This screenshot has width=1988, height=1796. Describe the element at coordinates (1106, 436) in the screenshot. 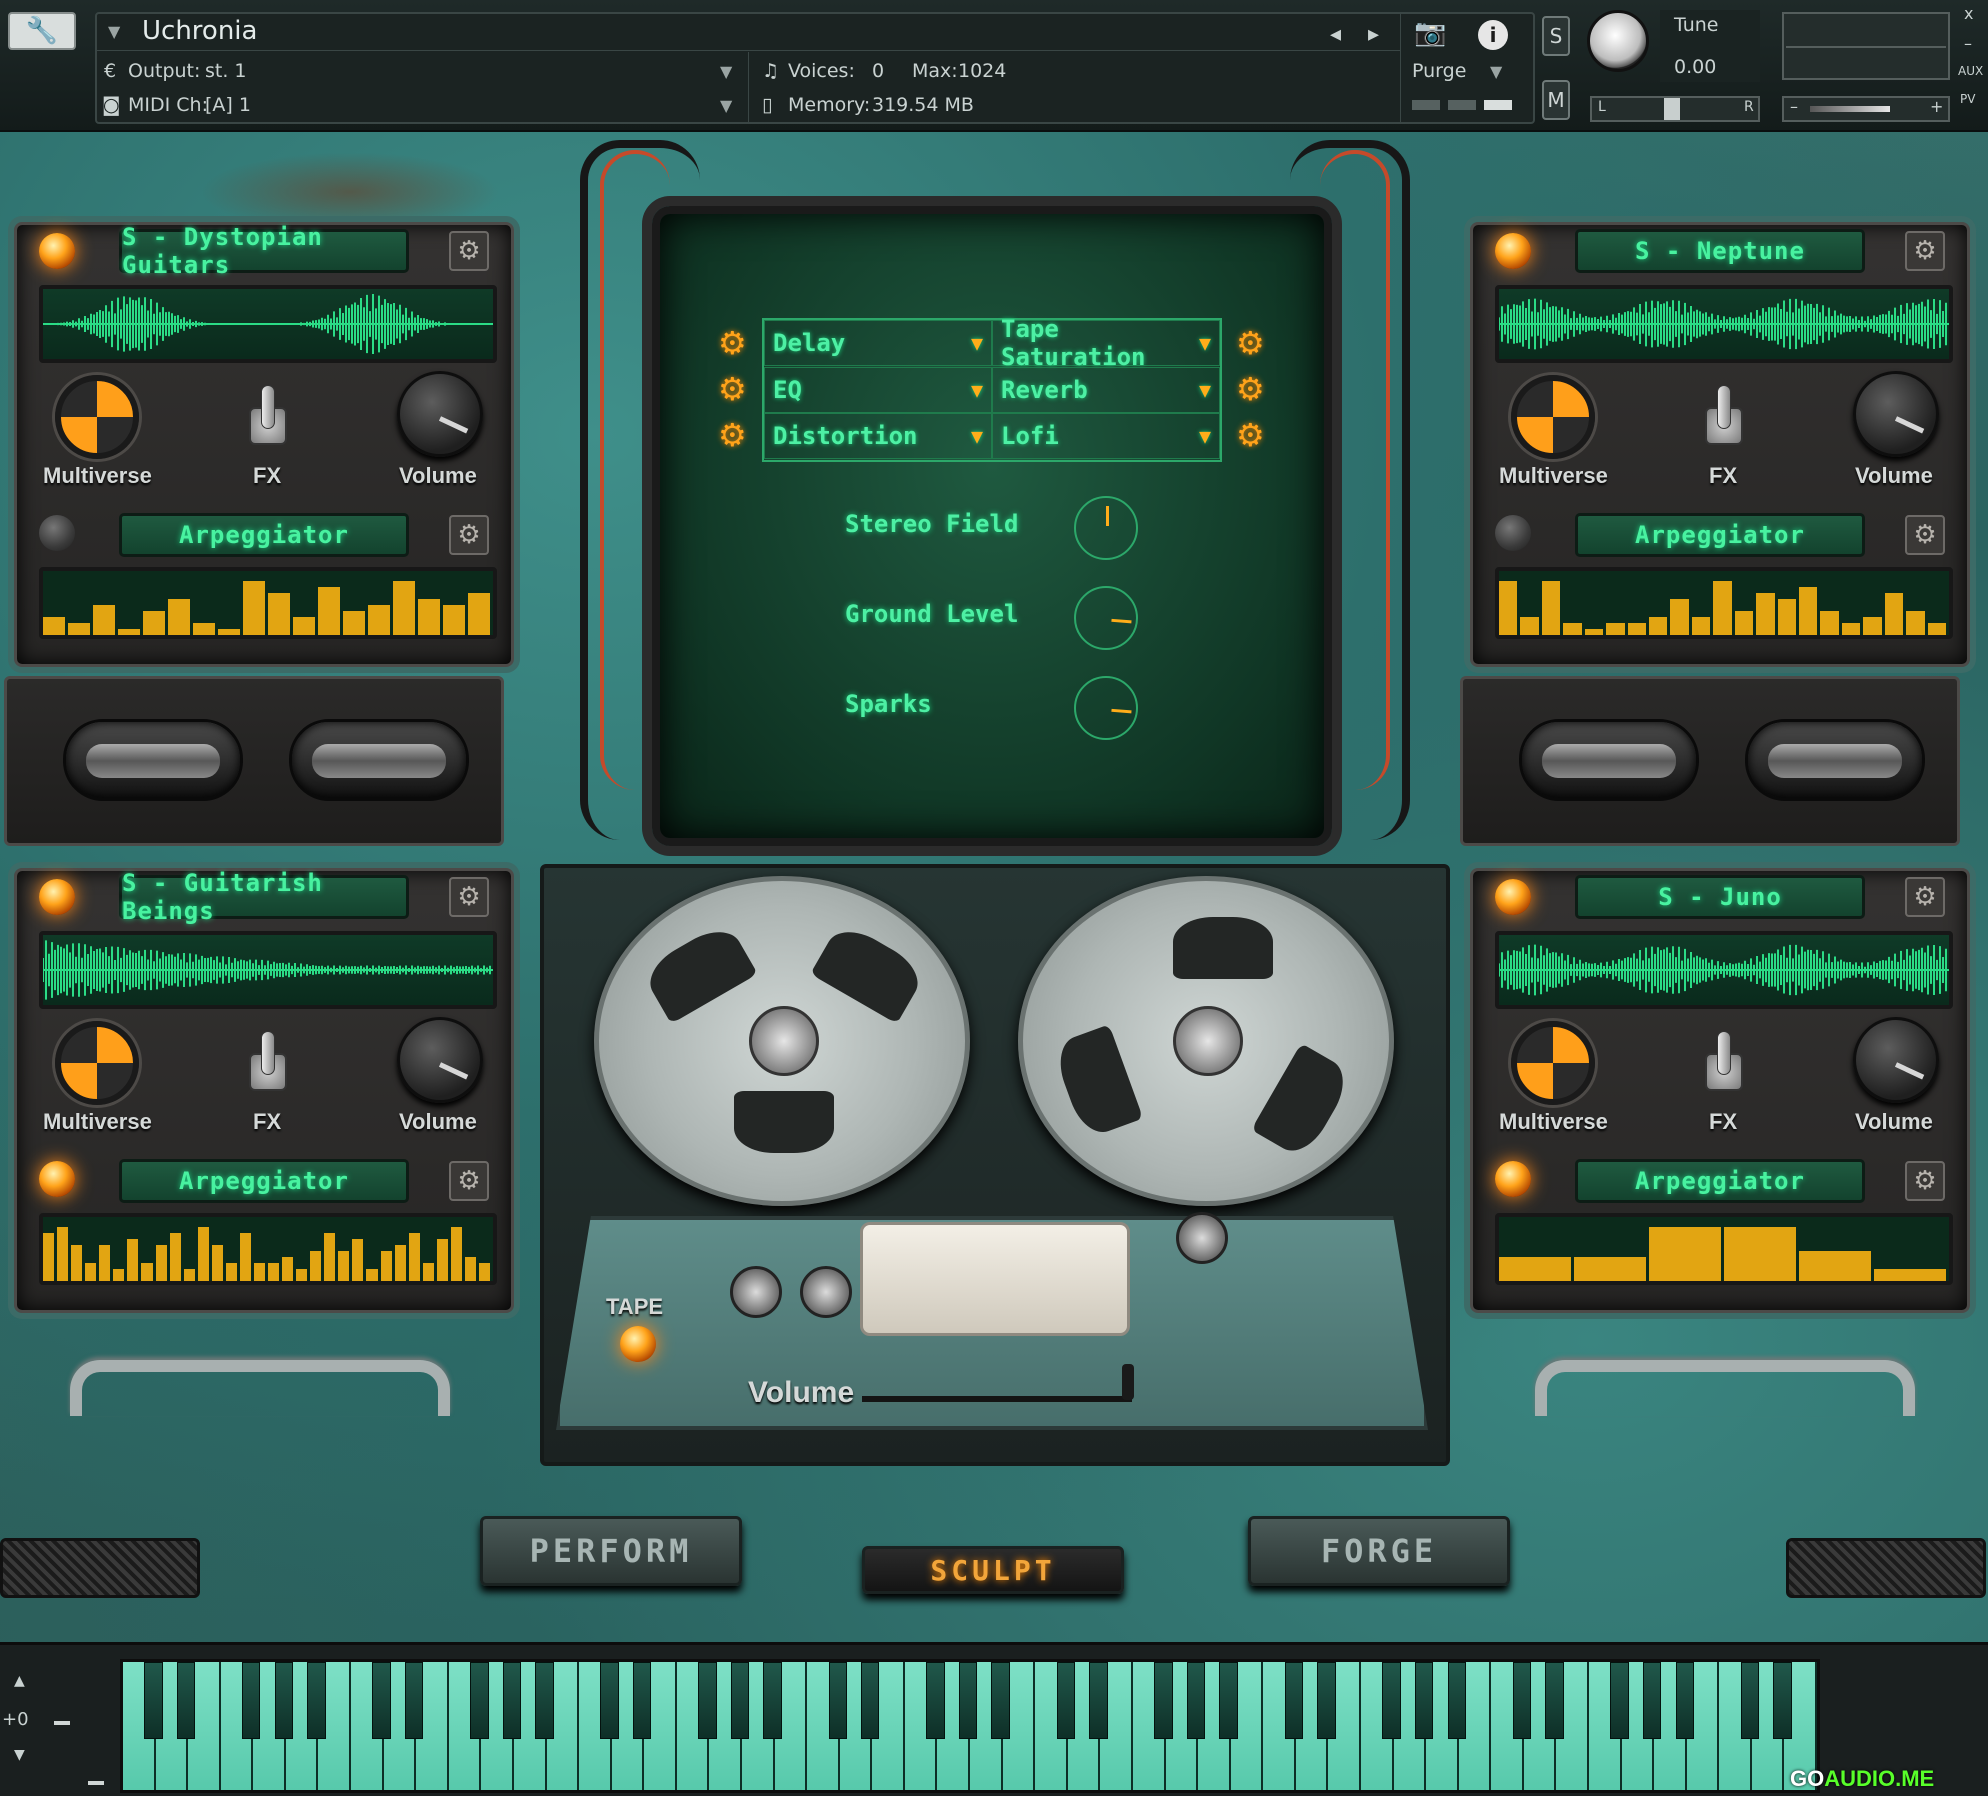

I see `fx-slot-lofi: Lofi ▼` at that location.